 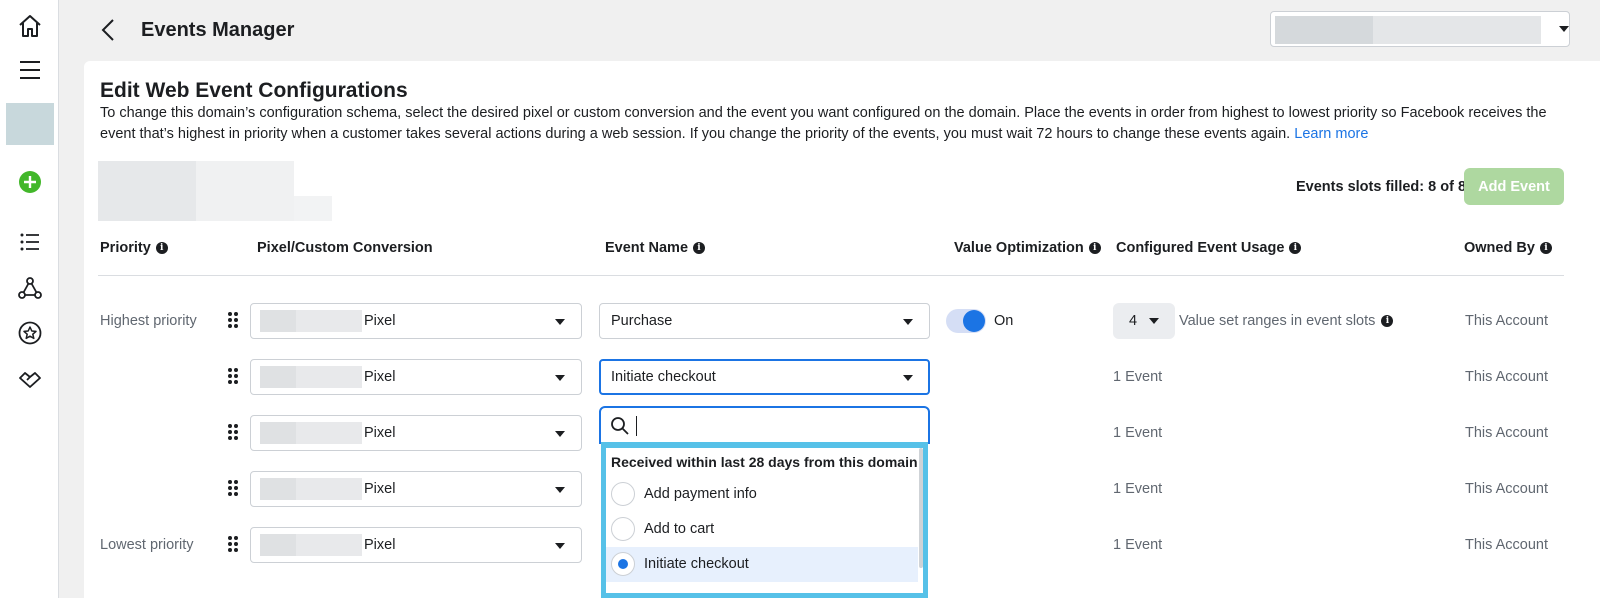 I want to click on event-slots-count: Events slots filled: 8 of 8, so click(x=1381, y=187).